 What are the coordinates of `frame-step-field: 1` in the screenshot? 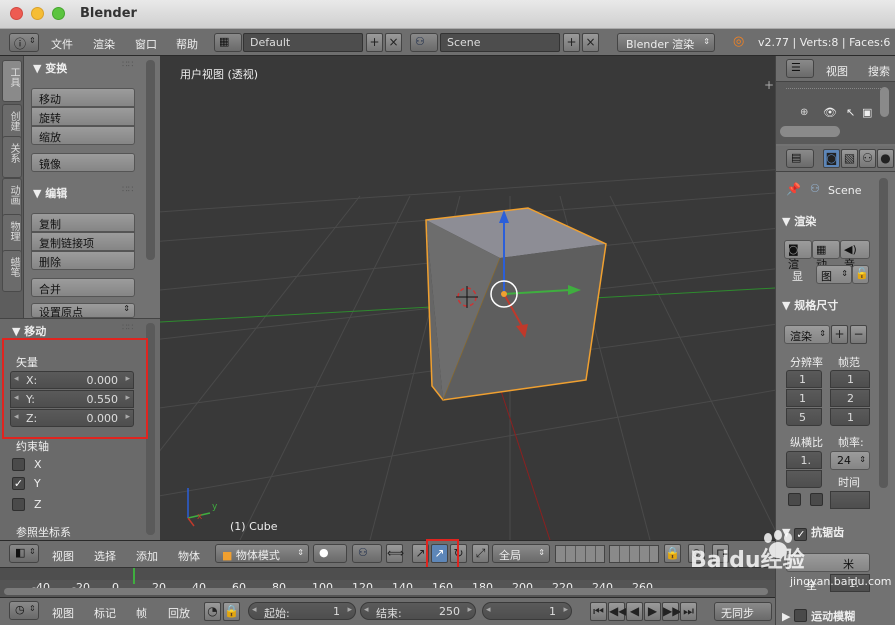 It's located at (850, 417).